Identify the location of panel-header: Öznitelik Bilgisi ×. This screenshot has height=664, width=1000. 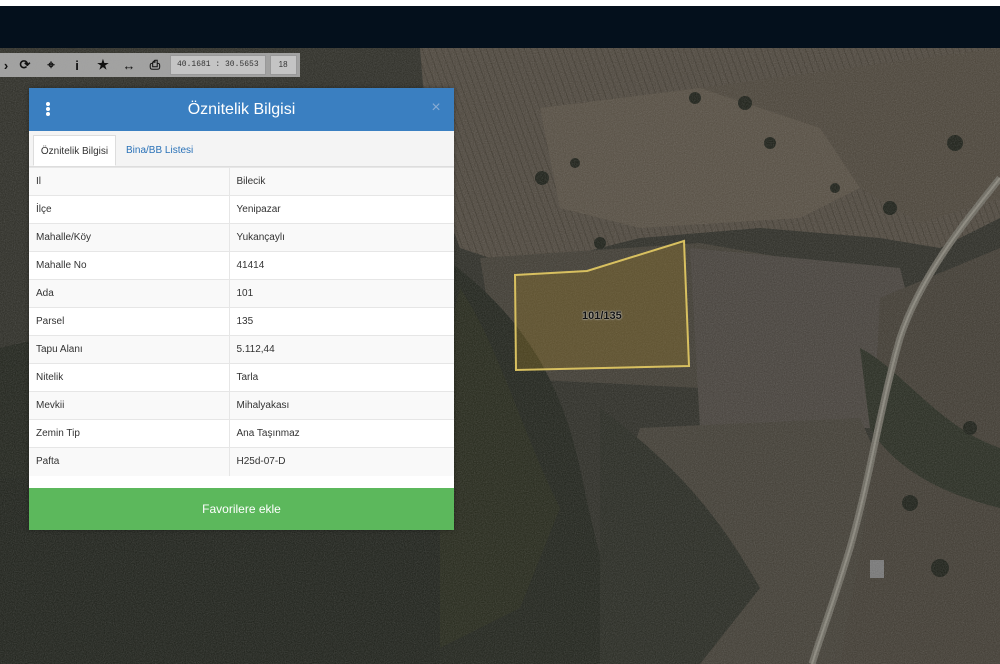
(241, 109).